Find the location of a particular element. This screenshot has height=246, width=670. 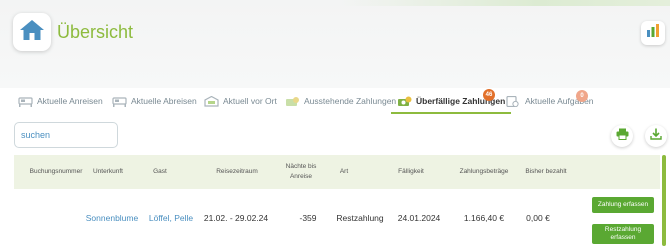

column-header: Gast is located at coordinates (160, 172).